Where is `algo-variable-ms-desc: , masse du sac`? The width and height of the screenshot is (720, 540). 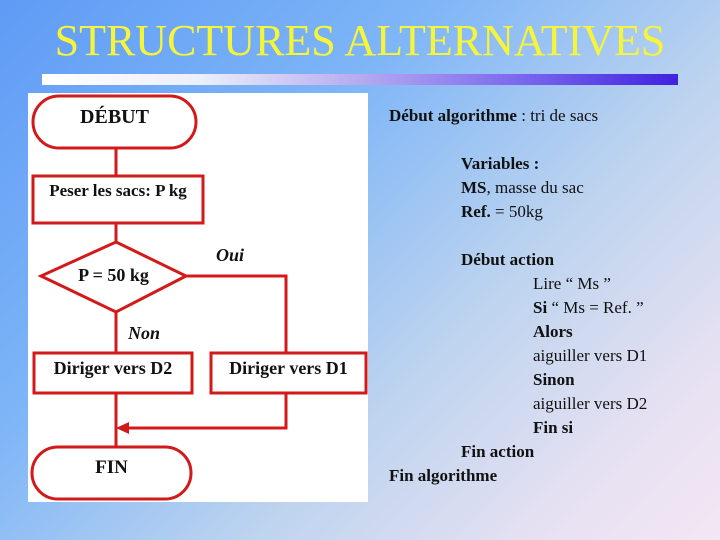
algo-variable-ms-desc: , masse du sac is located at coordinates (535, 187).